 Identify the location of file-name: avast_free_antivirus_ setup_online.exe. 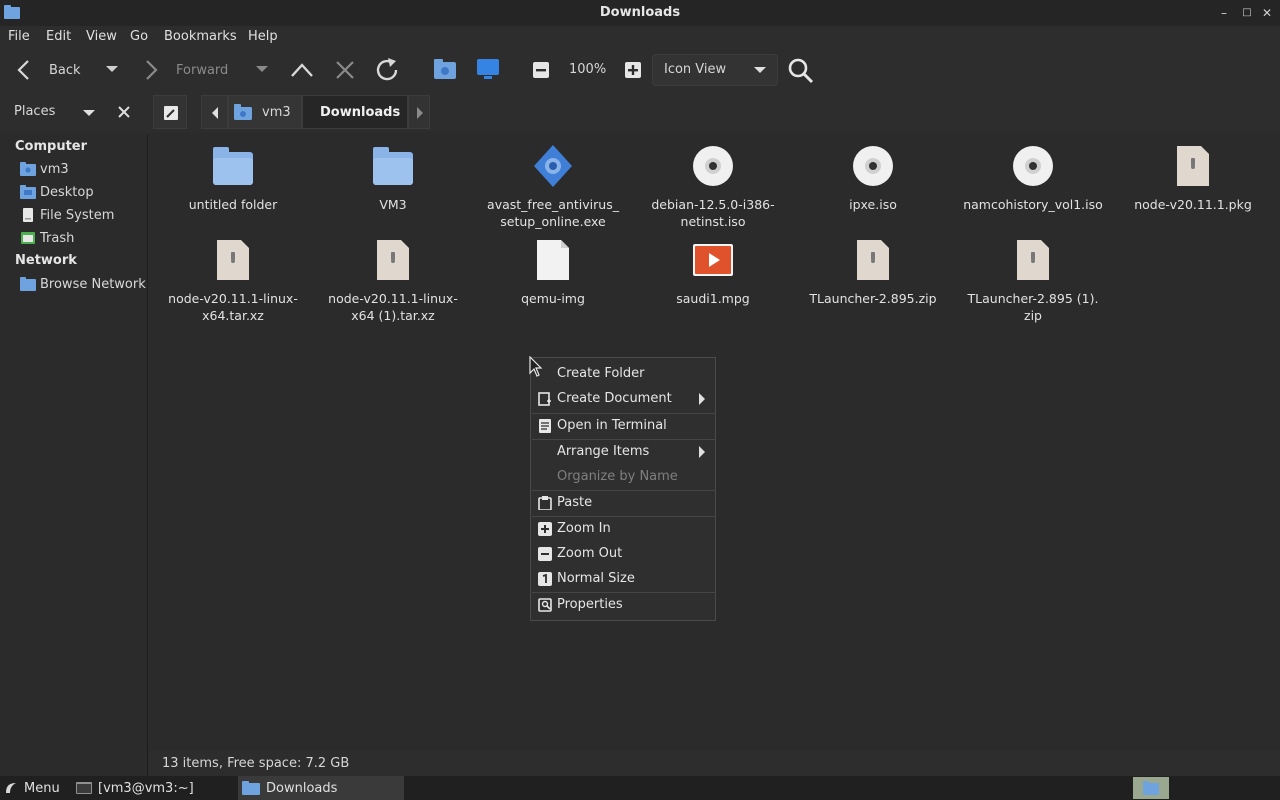
(553, 213).